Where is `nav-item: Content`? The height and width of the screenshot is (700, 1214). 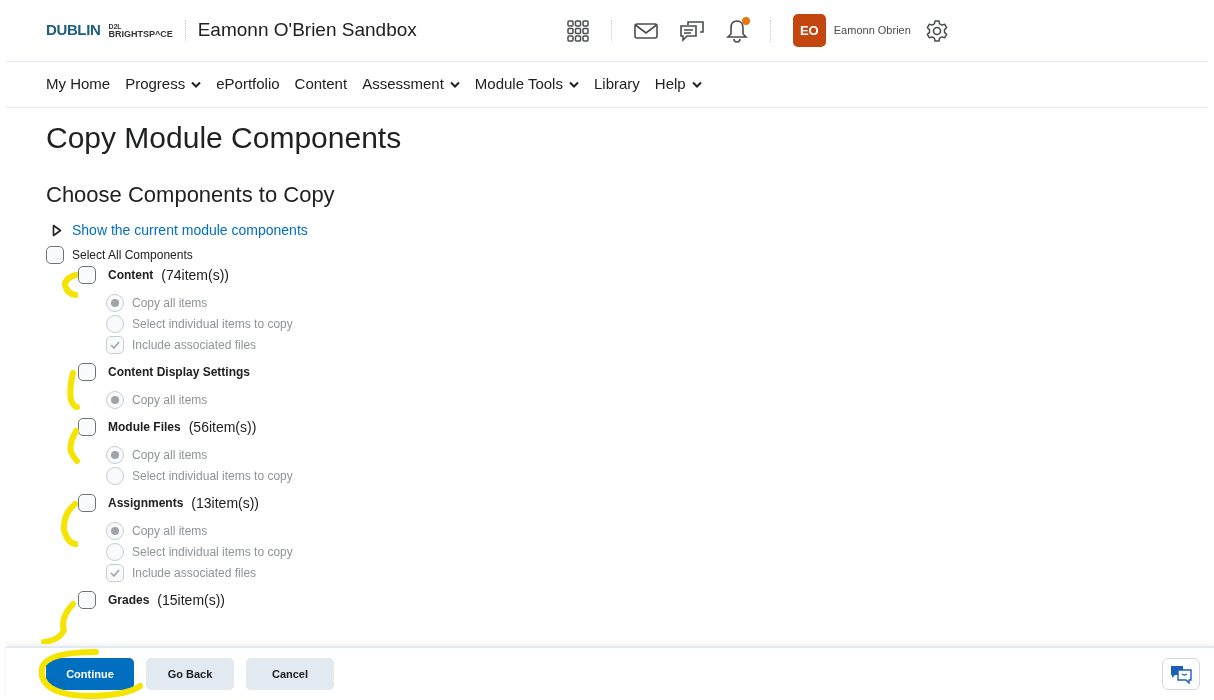
nav-item: Content is located at coordinates (321, 84).